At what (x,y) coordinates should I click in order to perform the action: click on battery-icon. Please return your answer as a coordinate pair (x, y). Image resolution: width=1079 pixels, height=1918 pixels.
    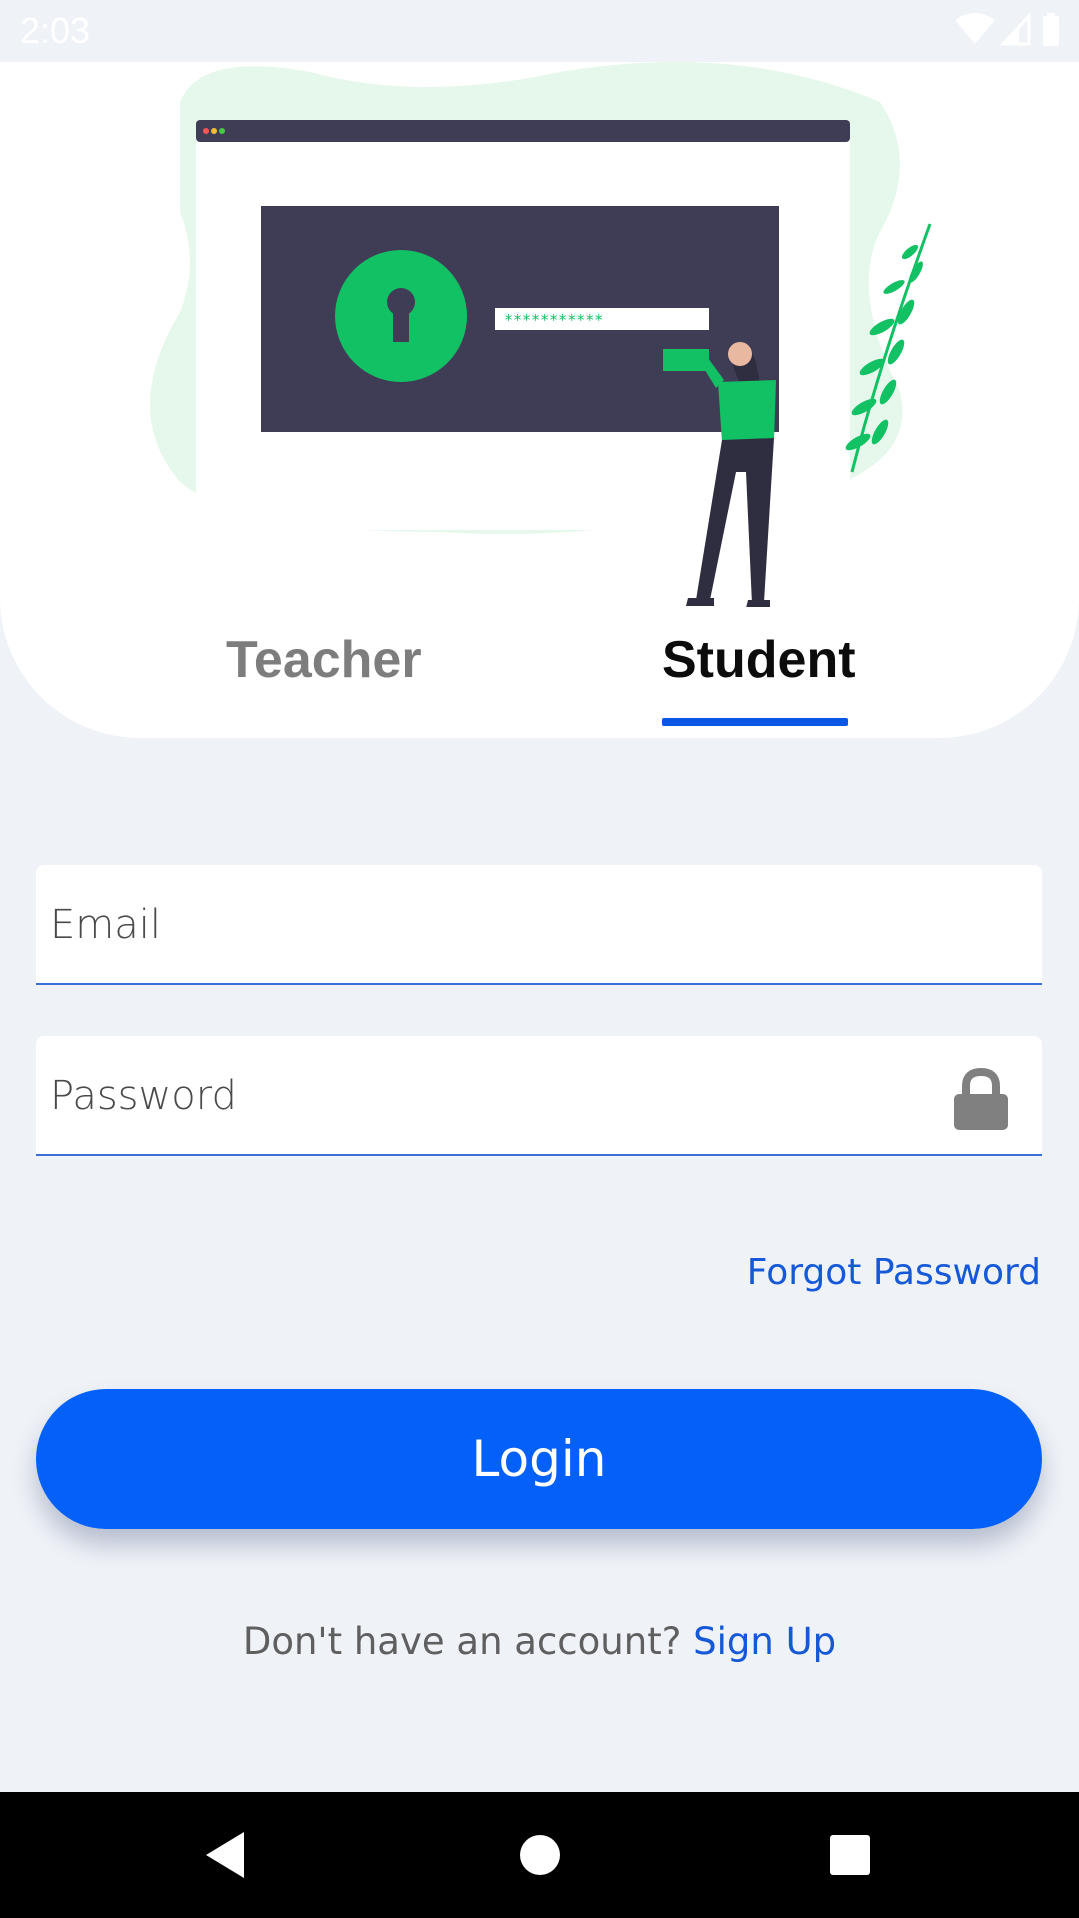
    Looking at the image, I should click on (1051, 29).